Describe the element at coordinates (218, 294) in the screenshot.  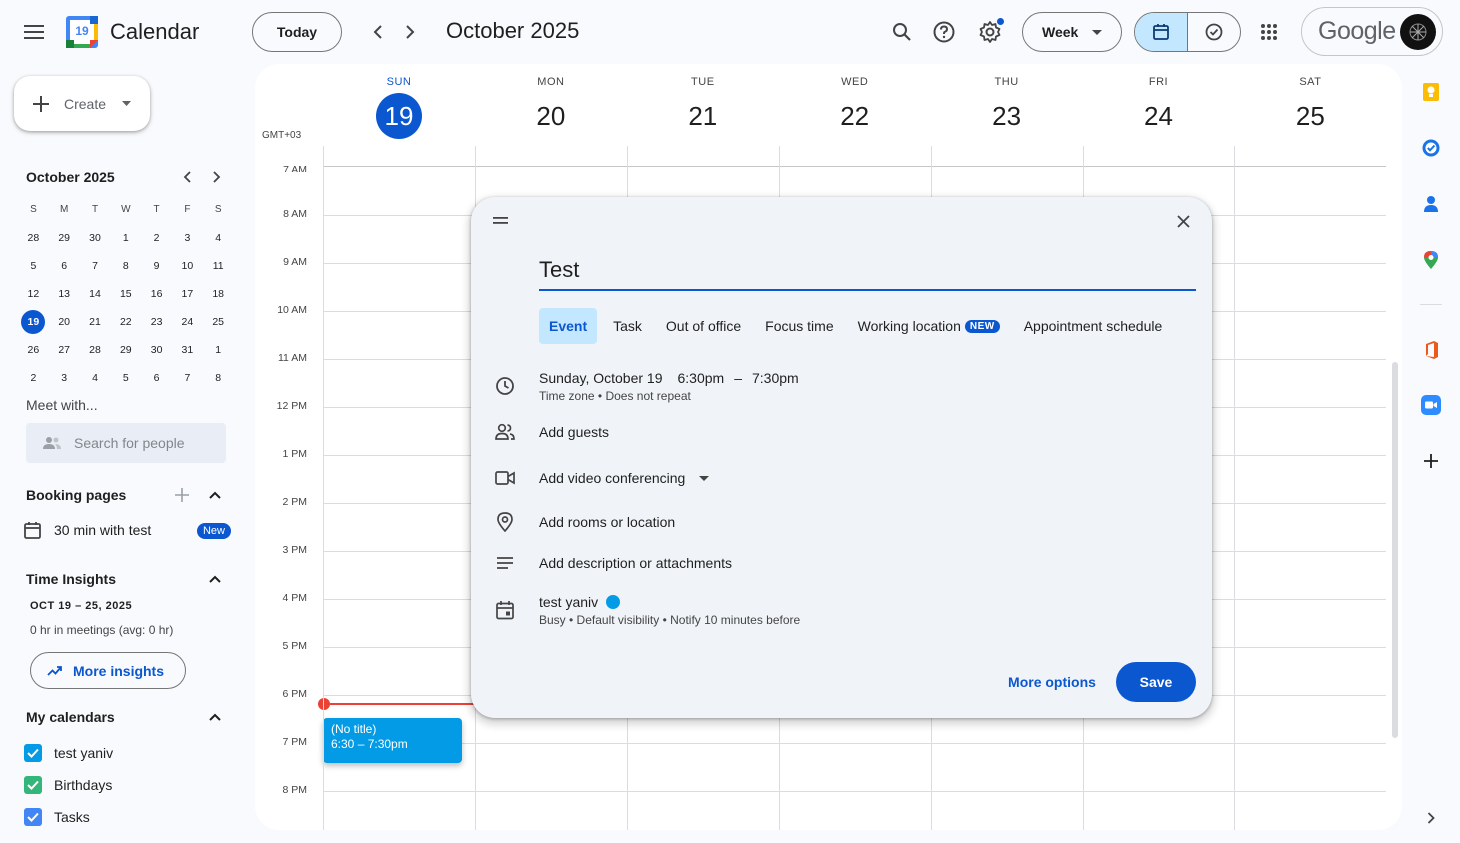
I see `mini-day: 18` at that location.